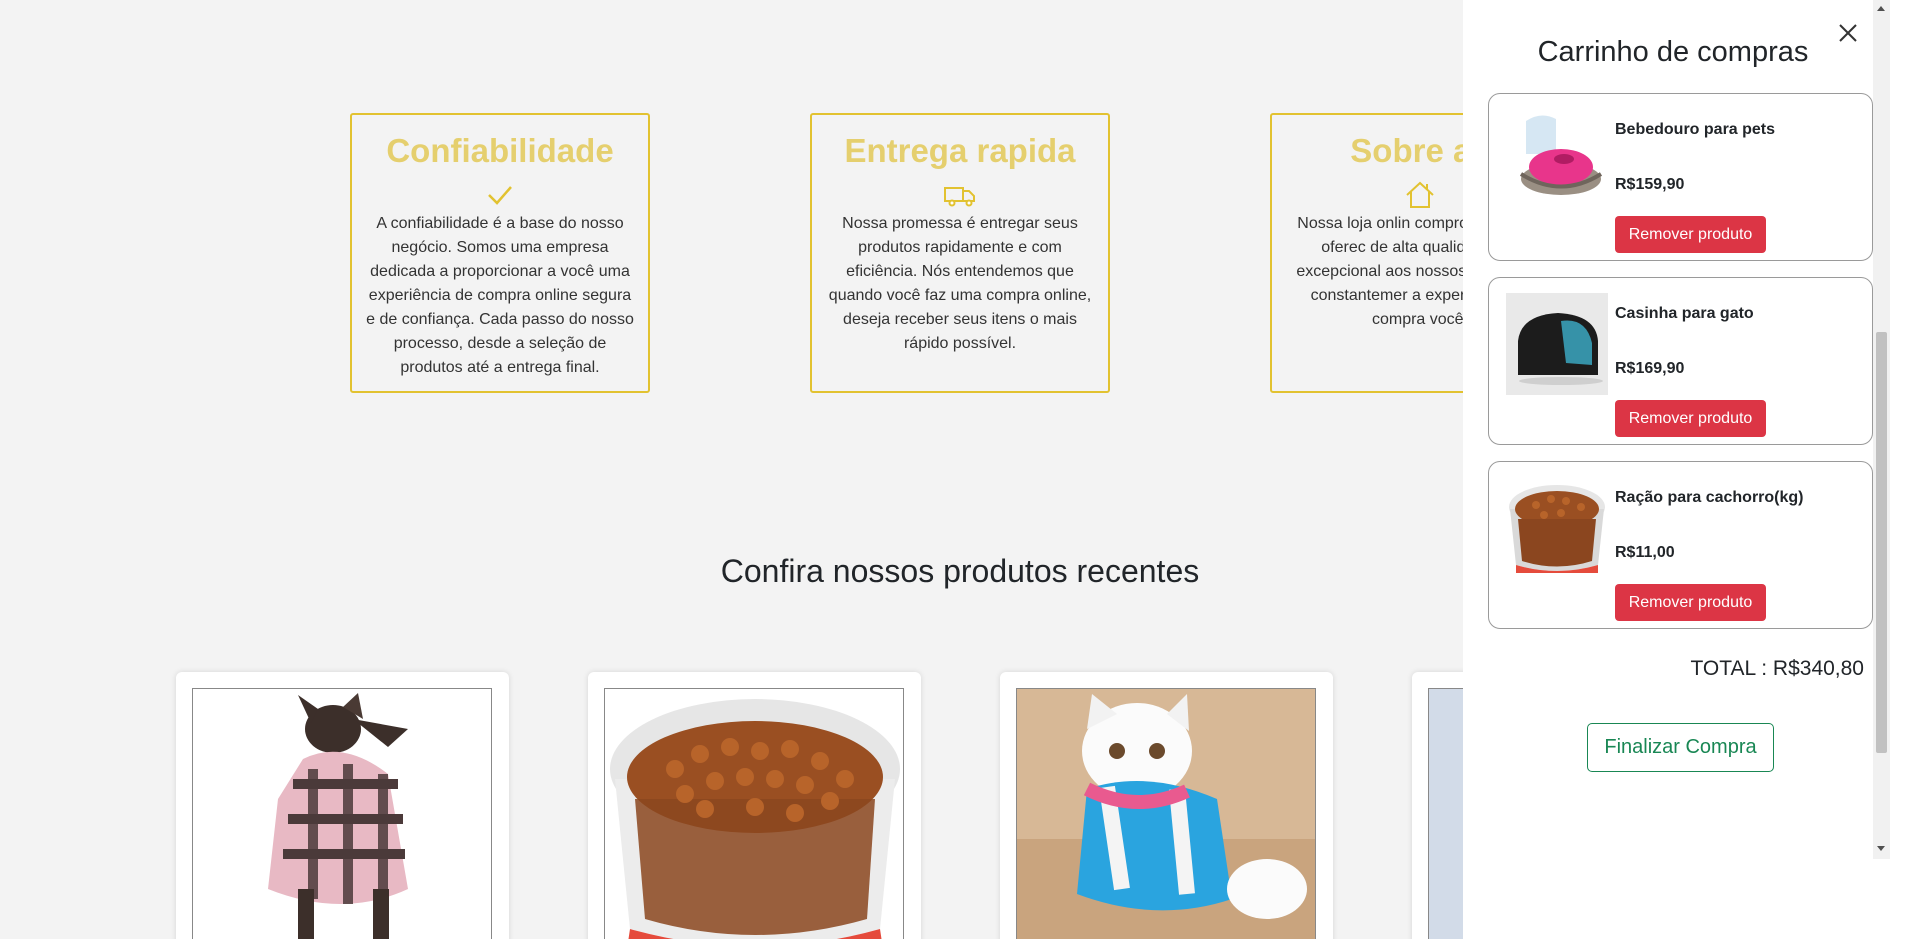 The image size is (1919, 939). Describe the element at coordinates (1557, 160) in the screenshot. I see `pet-fountain-image` at that location.